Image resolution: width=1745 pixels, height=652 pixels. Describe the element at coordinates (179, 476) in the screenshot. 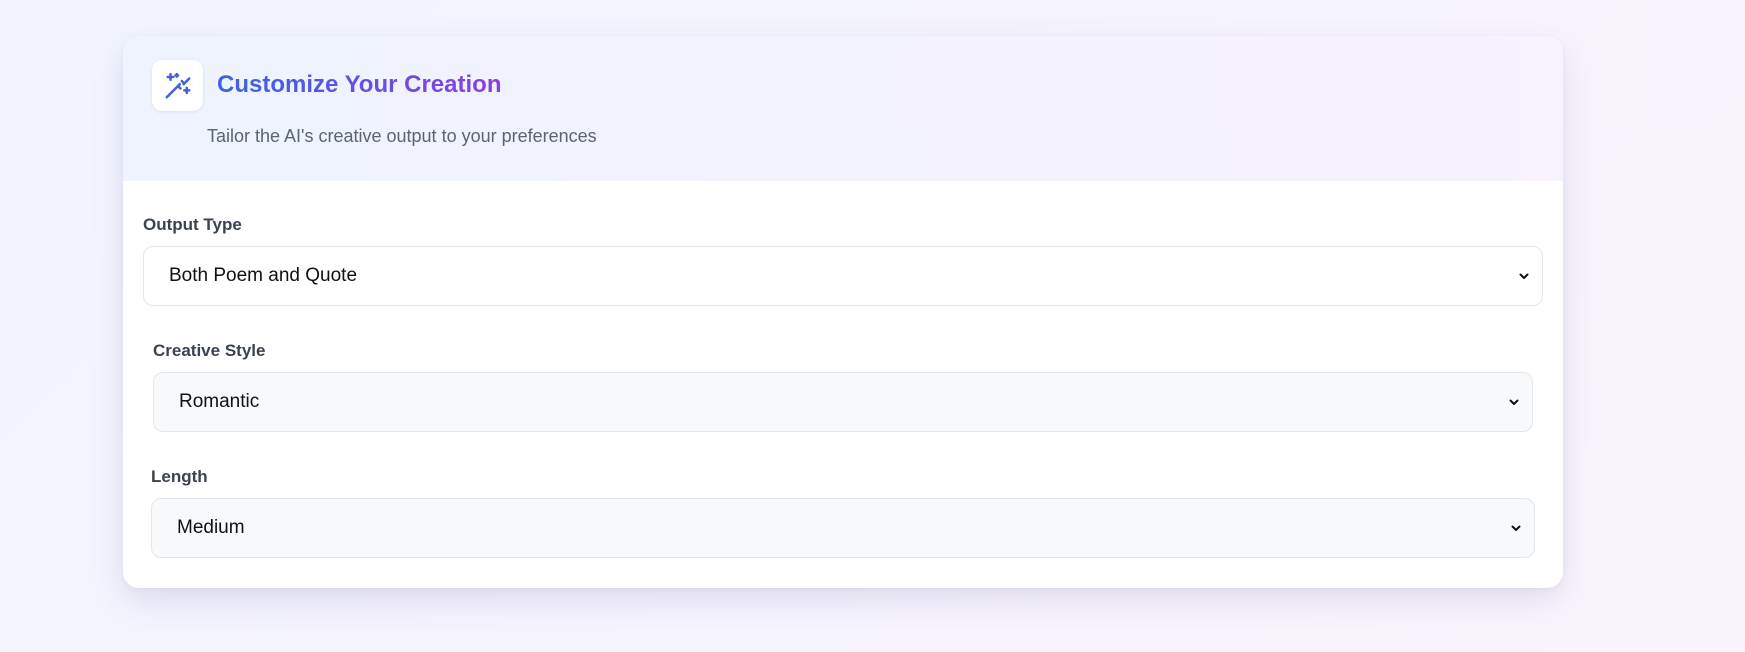

I see `length-label: Length` at that location.